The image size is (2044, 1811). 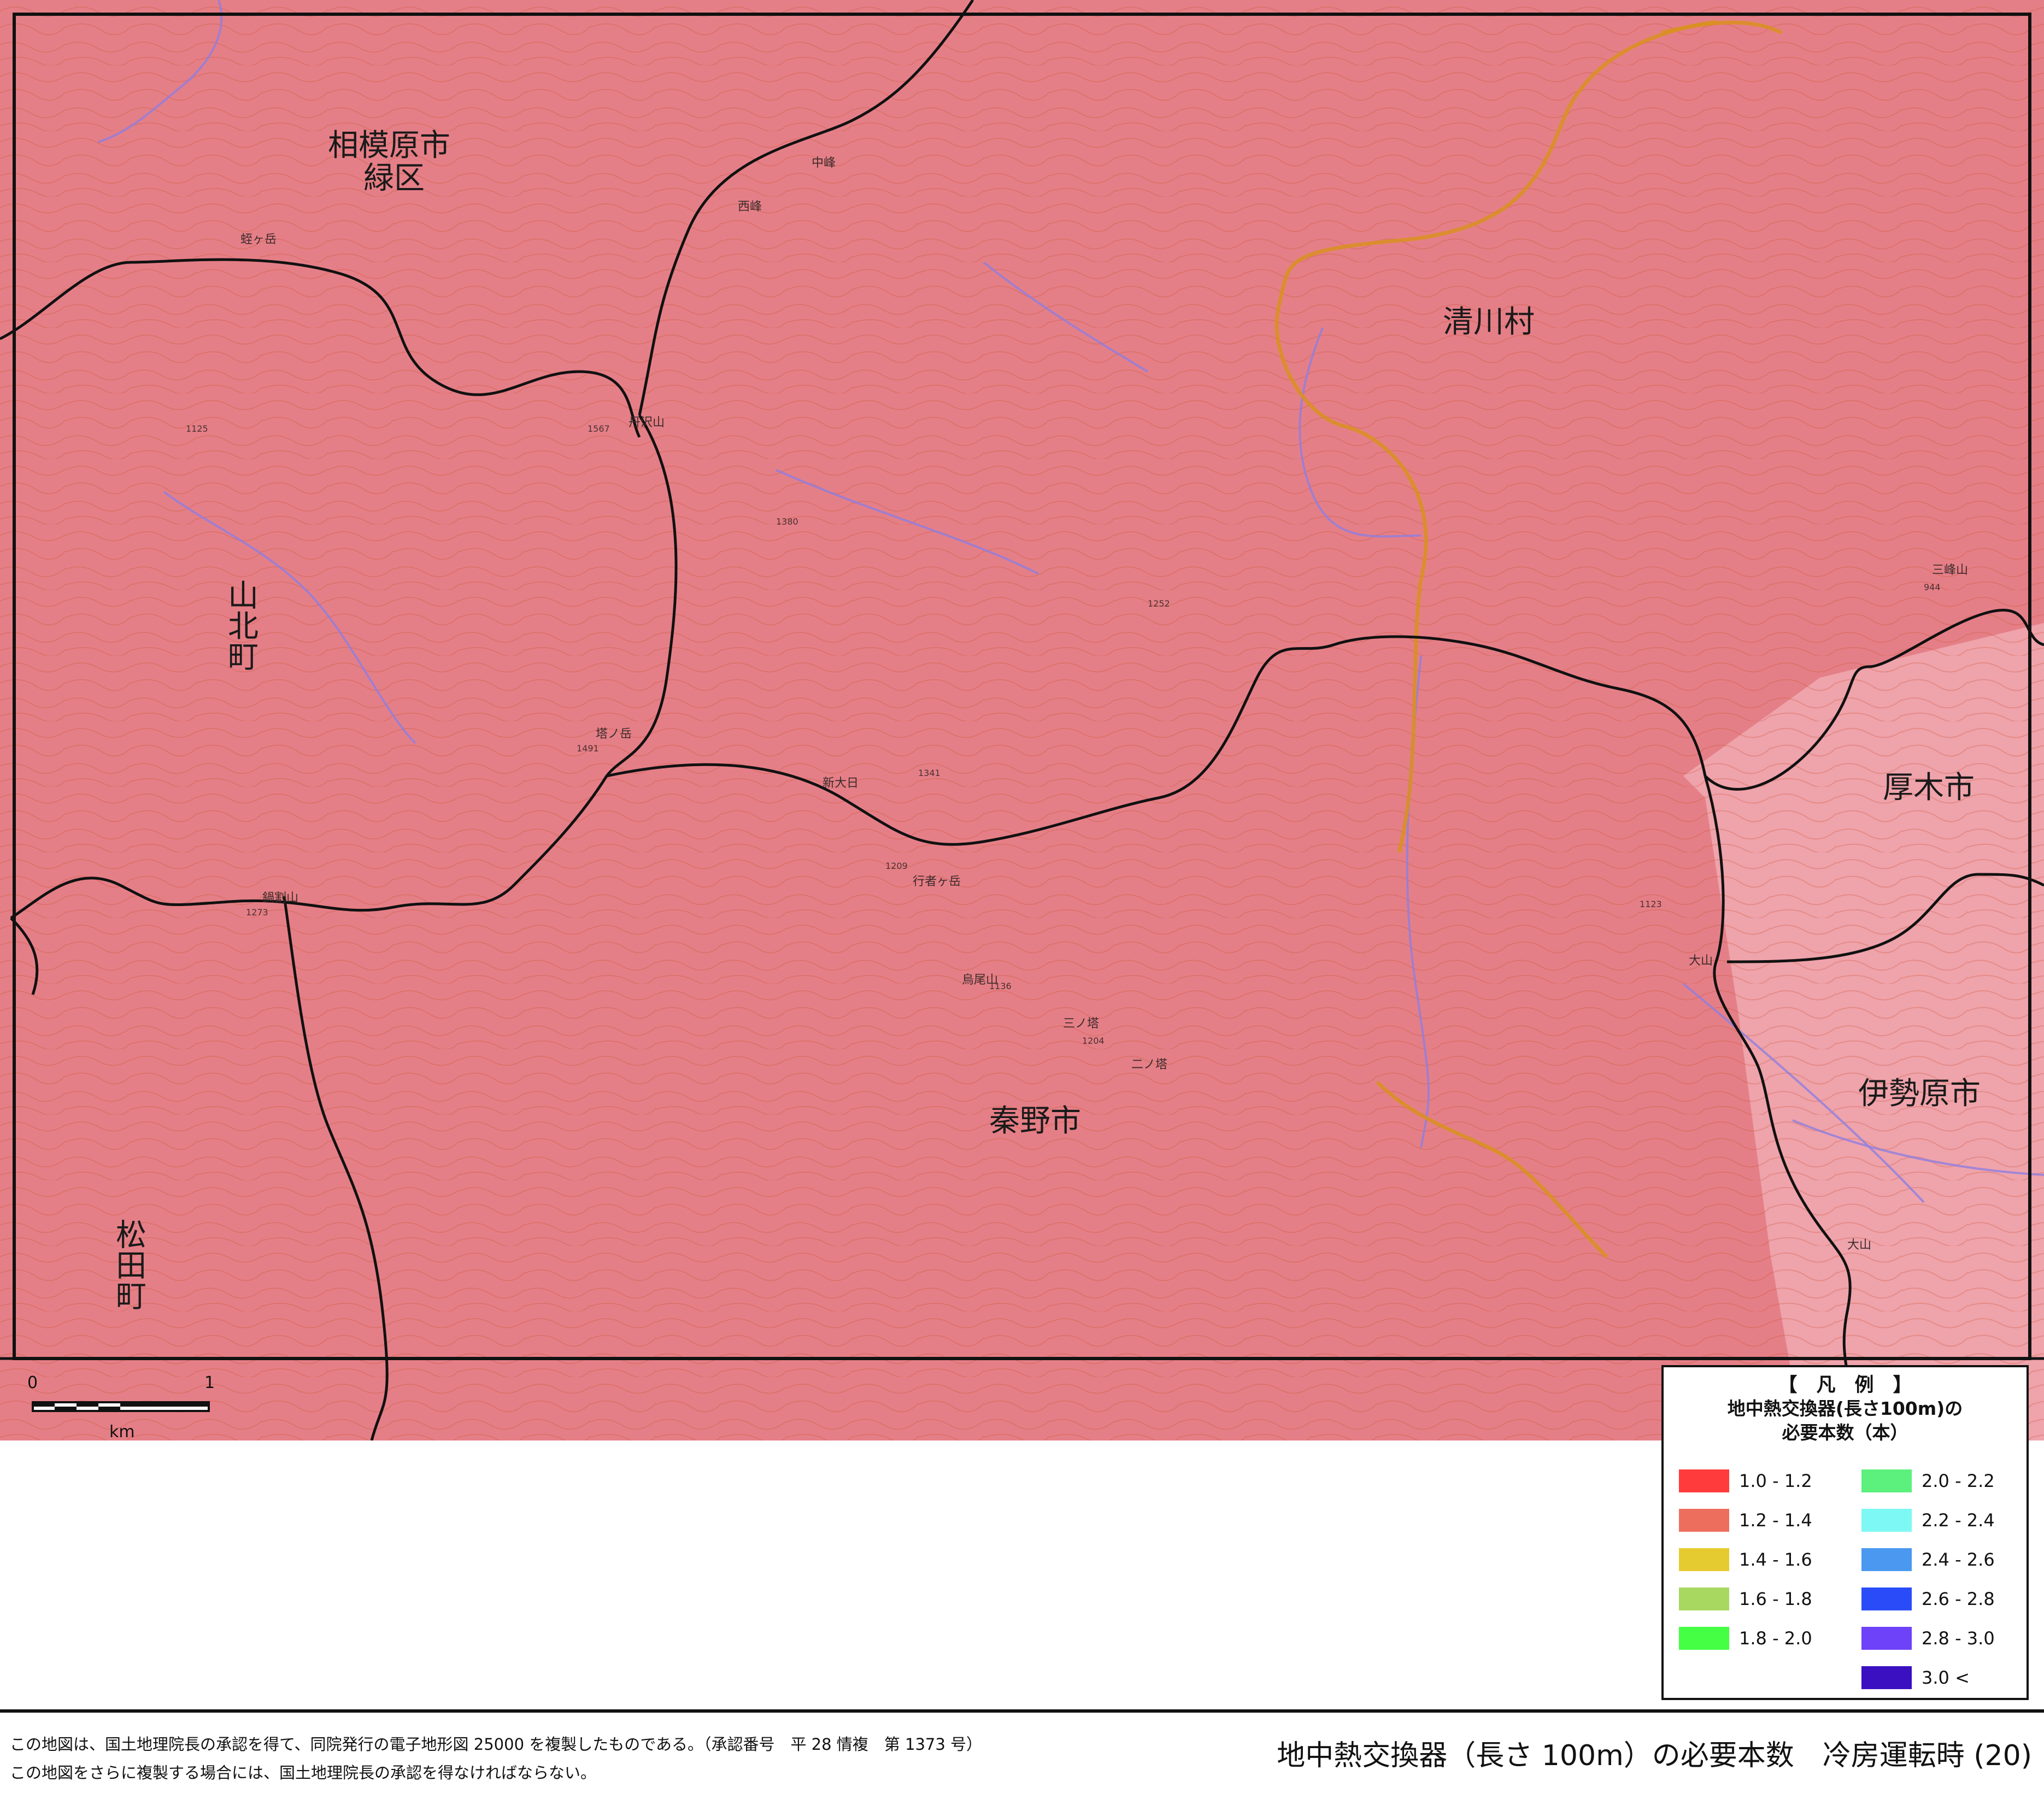 I want to click on mountain-label: 中峰, so click(x=824, y=163).